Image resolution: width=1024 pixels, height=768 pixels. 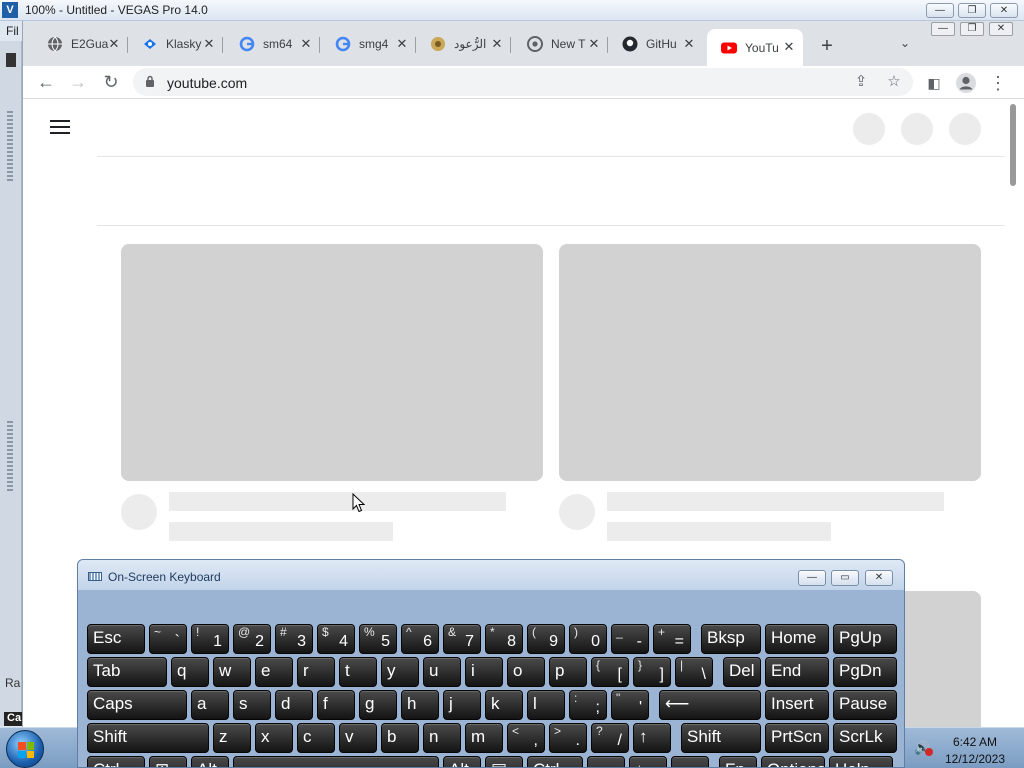 I want to click on page-scrollbar, so click(x=1016, y=413).